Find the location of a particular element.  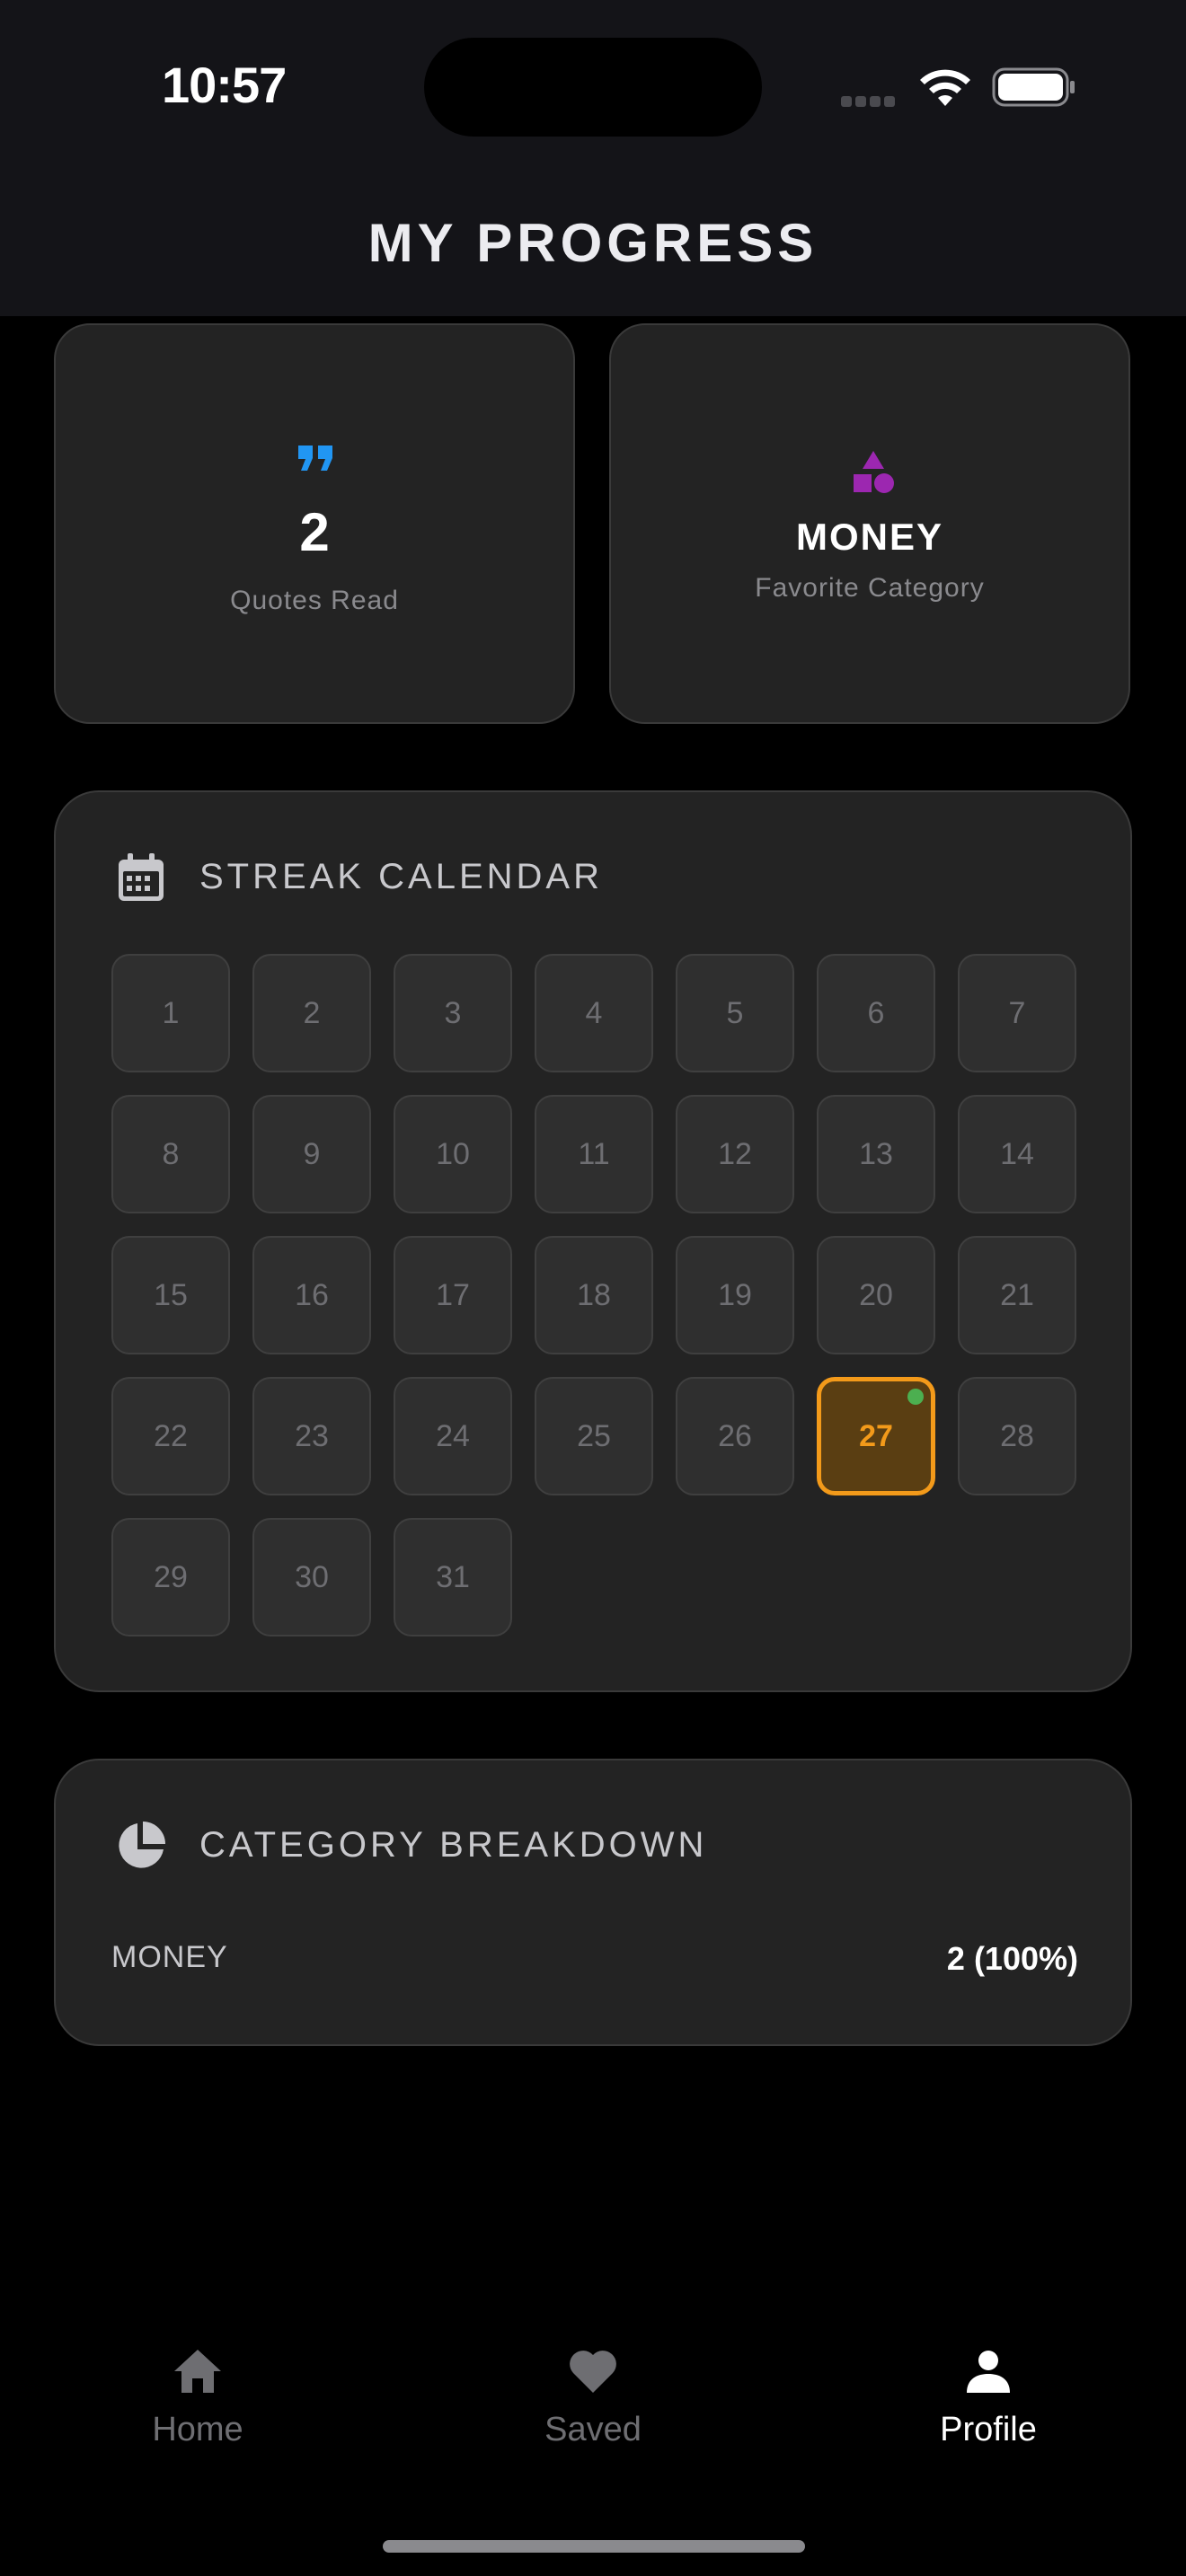

calendar-day-number: 17 is located at coordinates (453, 1295).